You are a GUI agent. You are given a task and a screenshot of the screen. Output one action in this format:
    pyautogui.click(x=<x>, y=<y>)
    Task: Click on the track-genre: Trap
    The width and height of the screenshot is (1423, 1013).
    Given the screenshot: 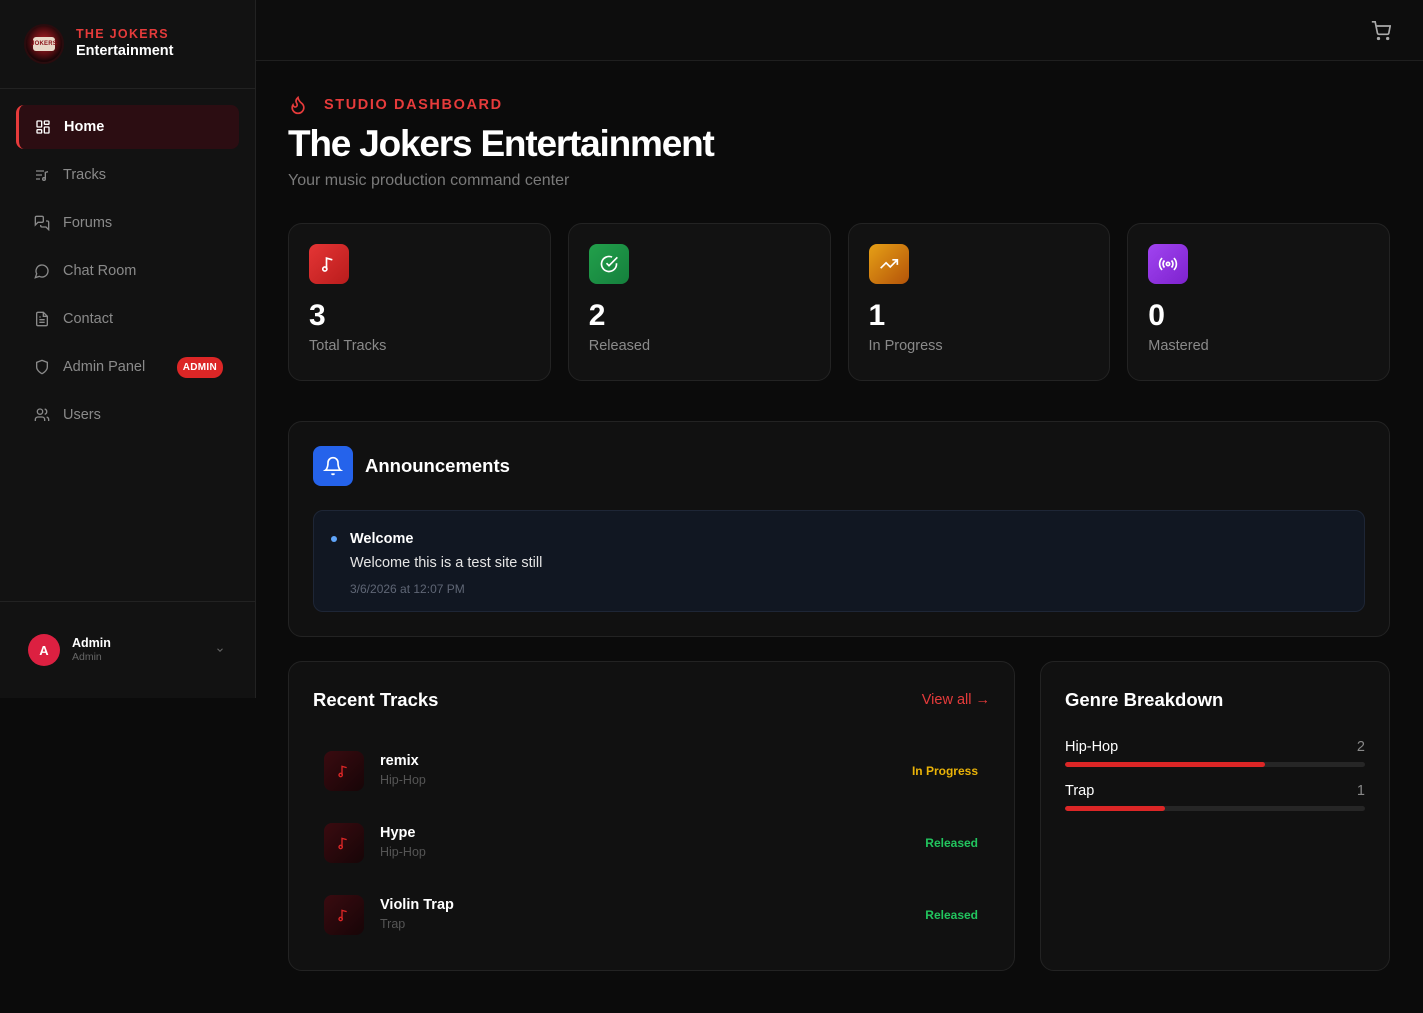 What is the action you would take?
    pyautogui.click(x=393, y=923)
    